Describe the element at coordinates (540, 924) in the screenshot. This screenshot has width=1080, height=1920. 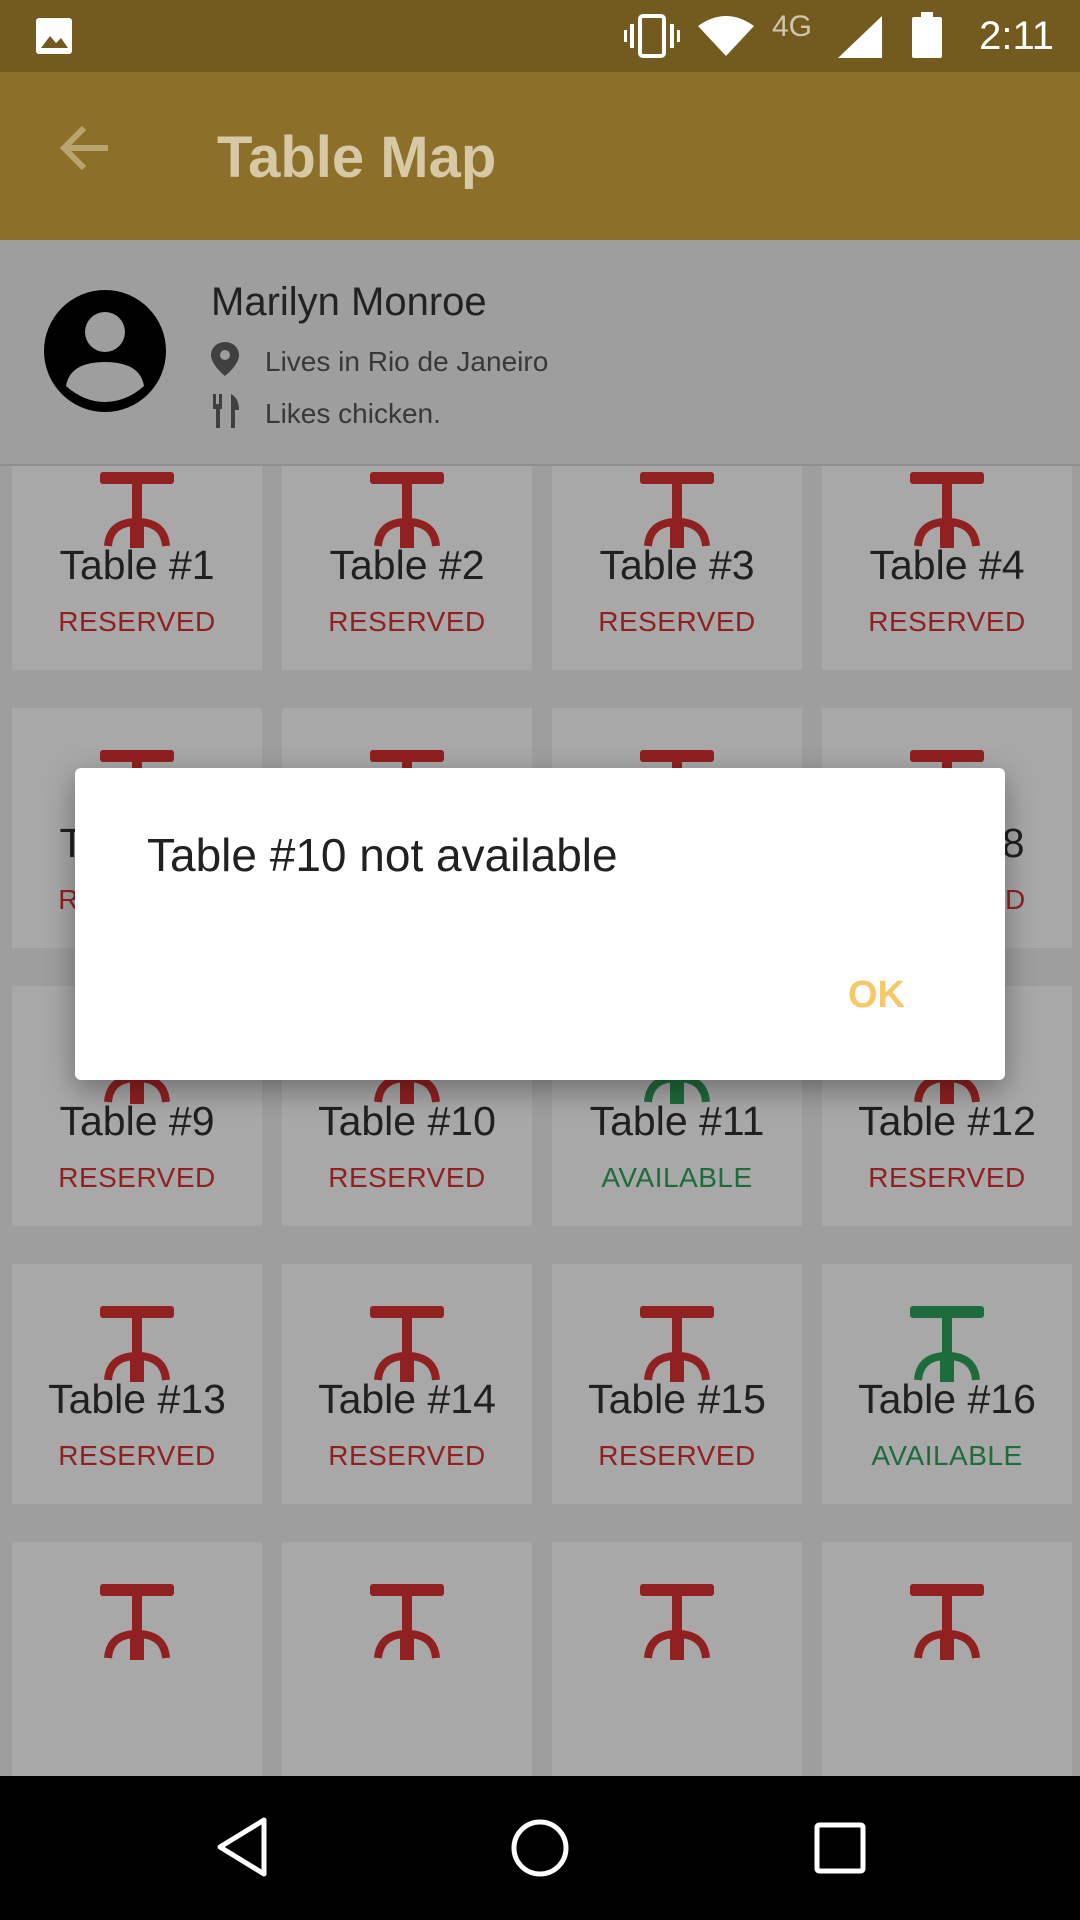
I see `alert-dialog: Table #10 not available OK` at that location.